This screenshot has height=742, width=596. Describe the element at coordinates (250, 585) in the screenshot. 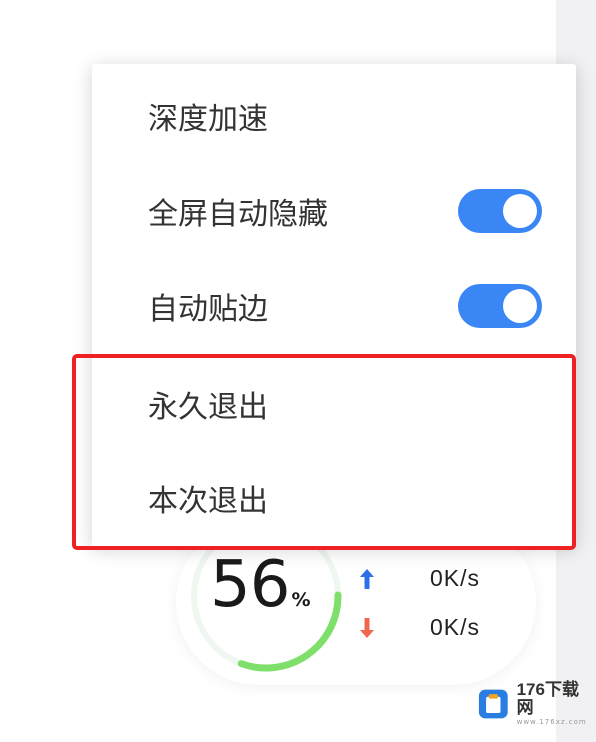

I see `usage-value: 56` at that location.